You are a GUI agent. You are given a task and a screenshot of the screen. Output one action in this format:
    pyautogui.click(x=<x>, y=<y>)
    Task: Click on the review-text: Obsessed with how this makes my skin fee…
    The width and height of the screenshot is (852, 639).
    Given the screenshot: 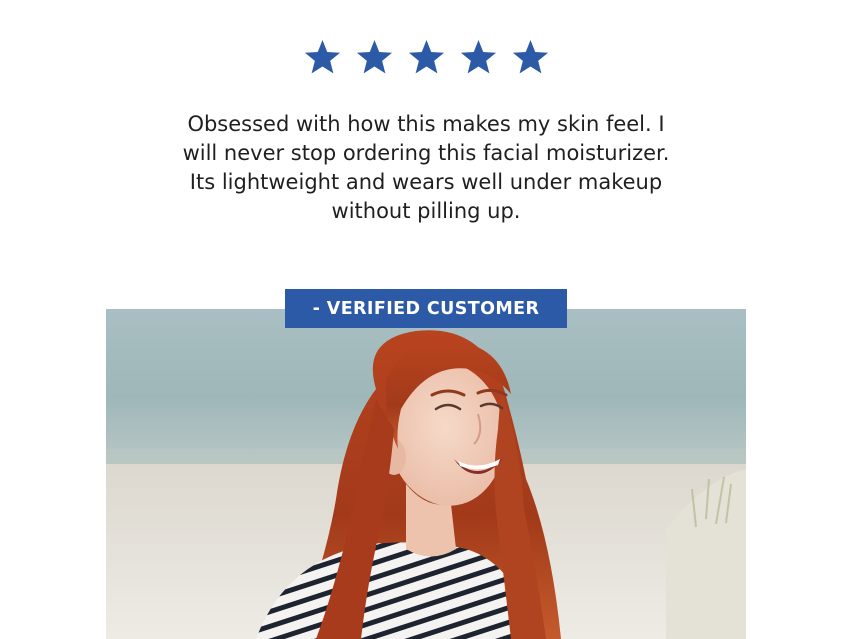 What is the action you would take?
    pyautogui.click(x=426, y=167)
    